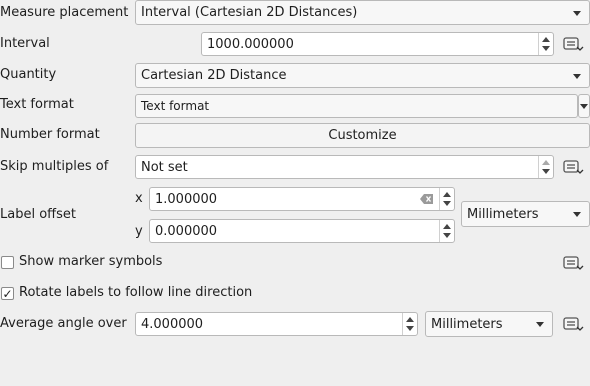  I want to click on text-format-value: Text format, so click(175, 106).